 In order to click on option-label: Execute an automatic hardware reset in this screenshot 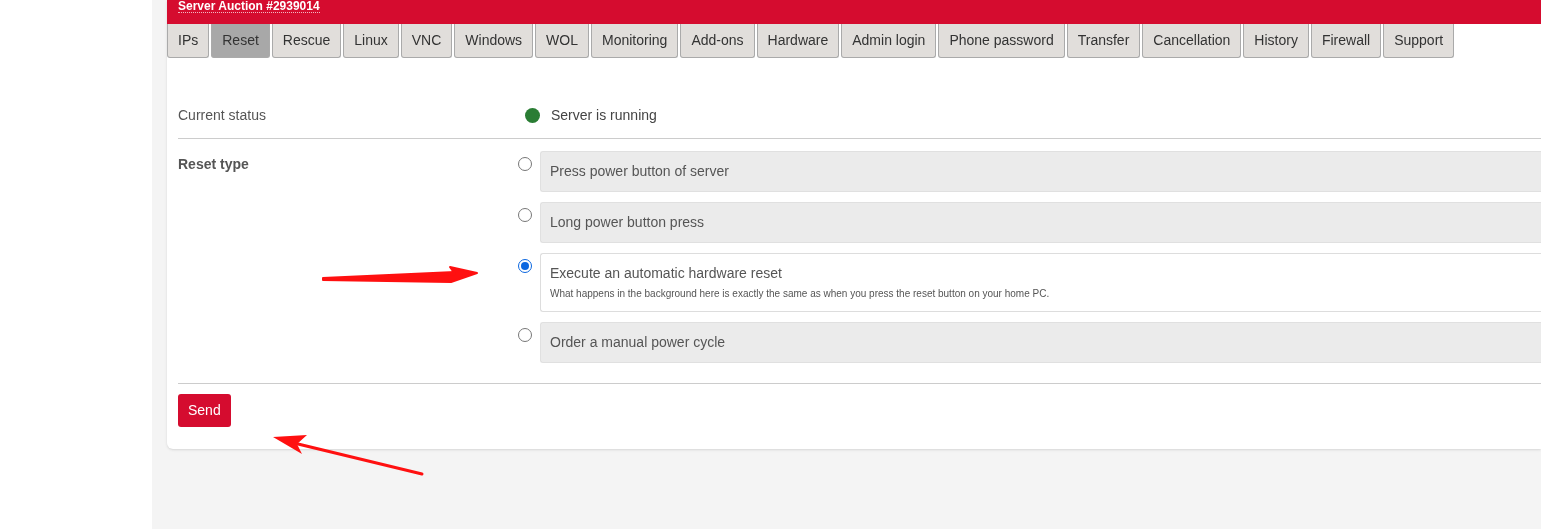, I will do `click(666, 273)`.